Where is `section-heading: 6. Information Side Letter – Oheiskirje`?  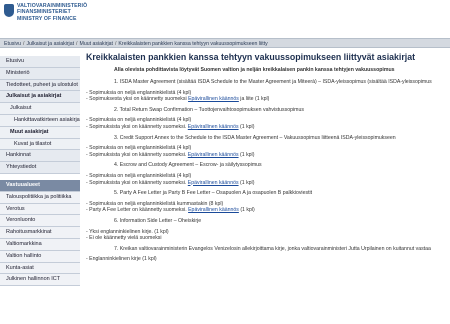
section-heading: 6. Information Side Letter – Oheiskirje is located at coordinates (158, 220).